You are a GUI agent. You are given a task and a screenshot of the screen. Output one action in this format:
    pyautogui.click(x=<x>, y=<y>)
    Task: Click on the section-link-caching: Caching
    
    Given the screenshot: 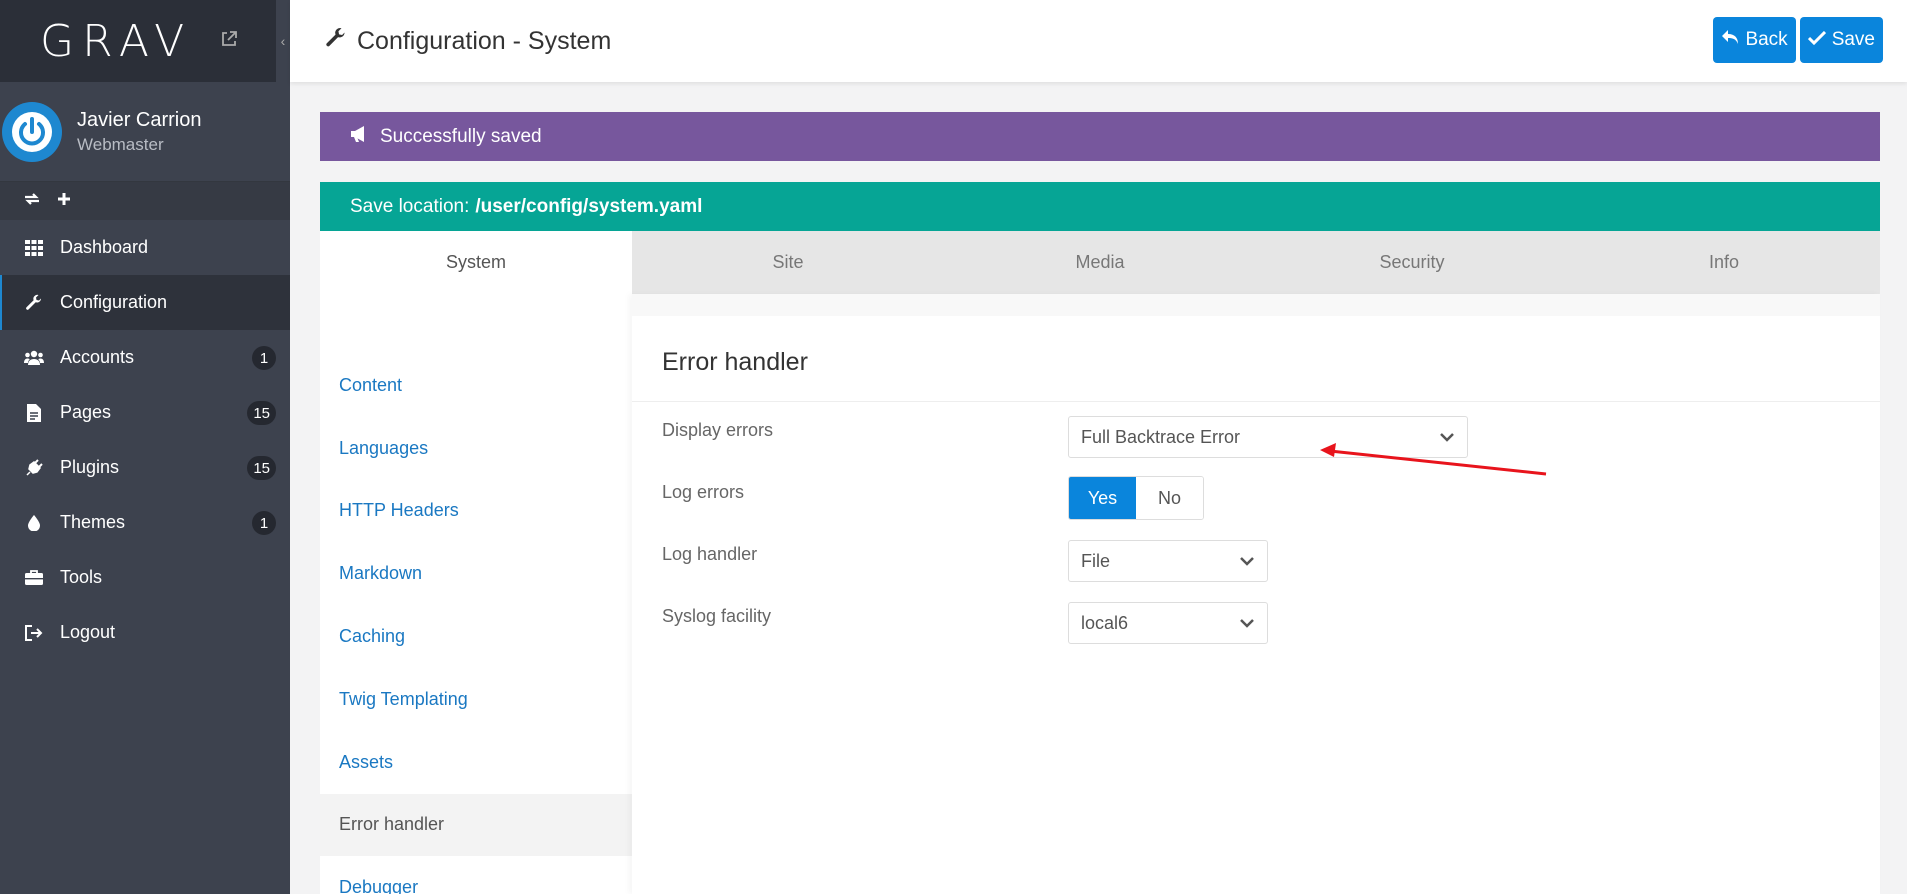 What is the action you would take?
    pyautogui.click(x=476, y=636)
    